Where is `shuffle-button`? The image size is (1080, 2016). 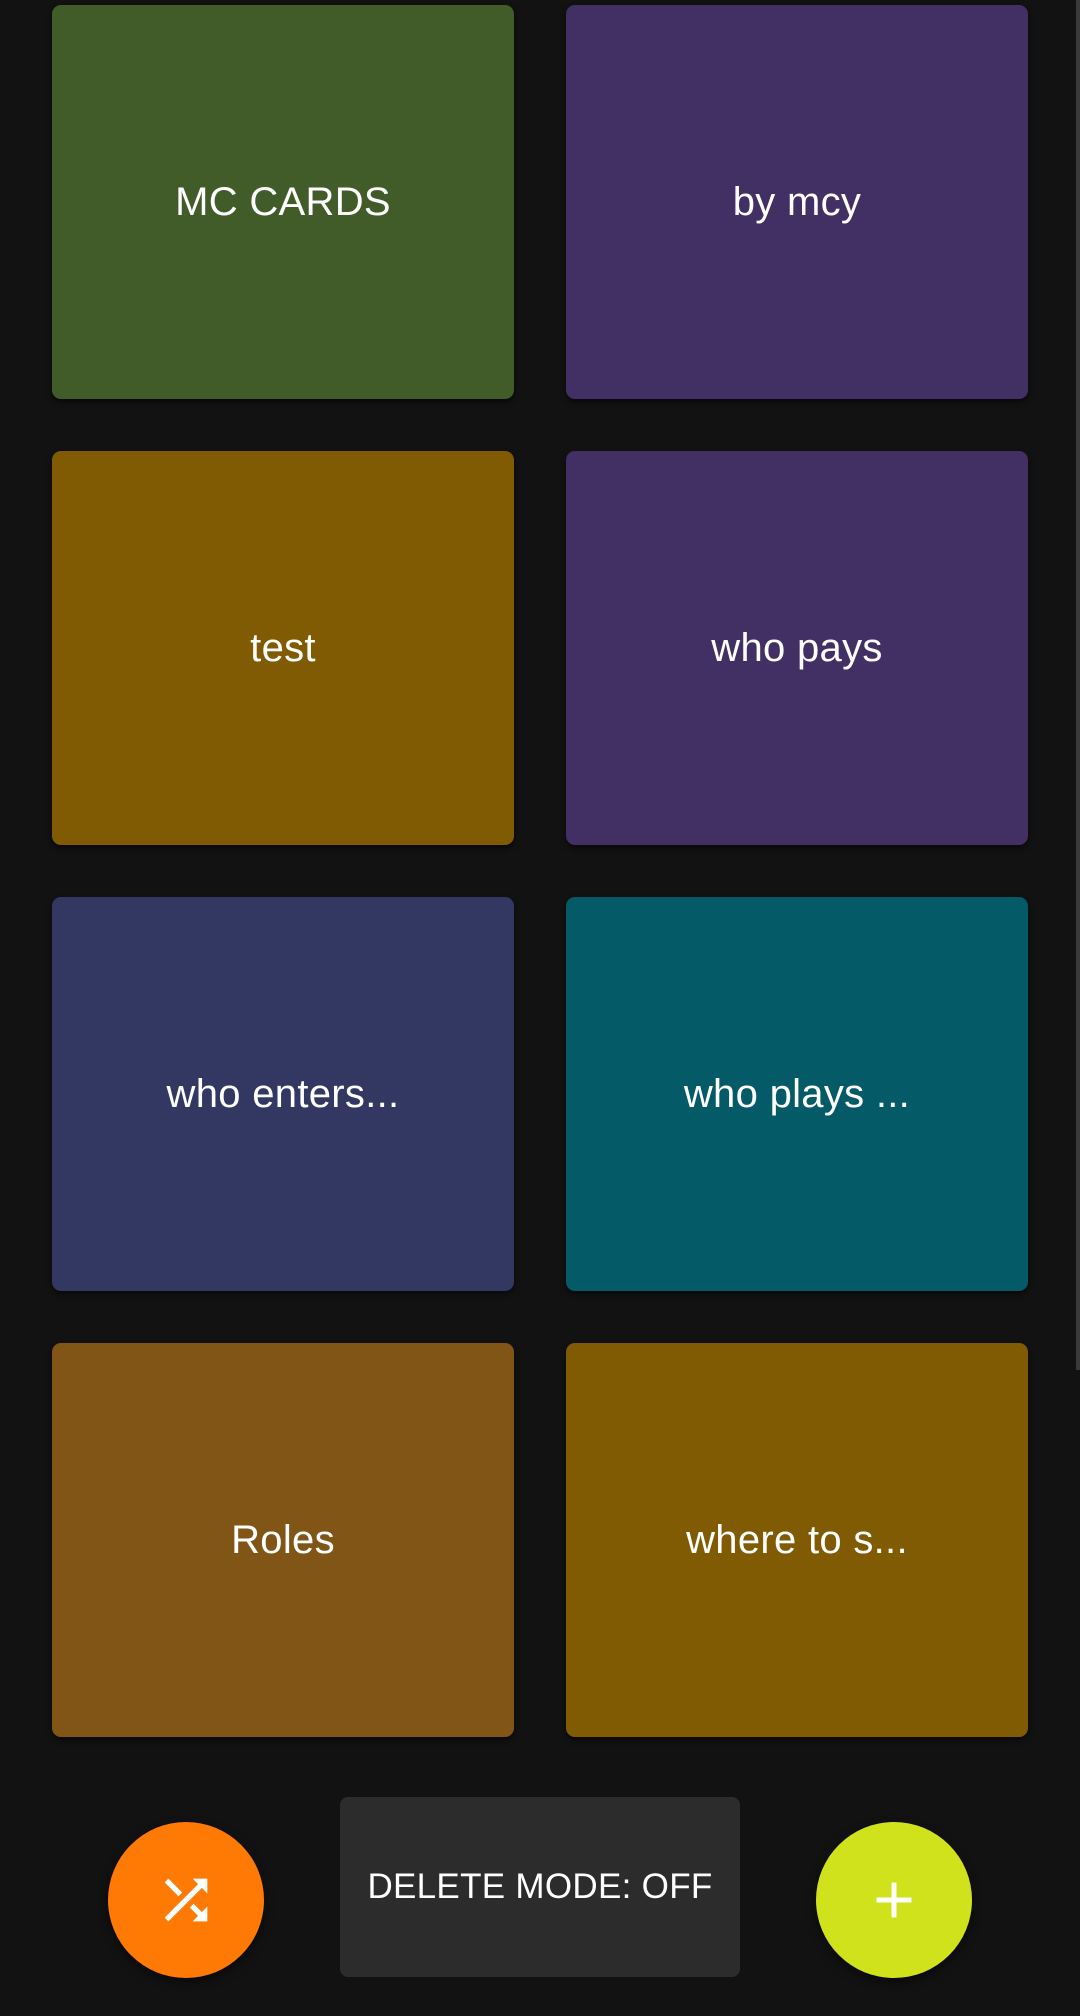
shuffle-button is located at coordinates (186, 1900).